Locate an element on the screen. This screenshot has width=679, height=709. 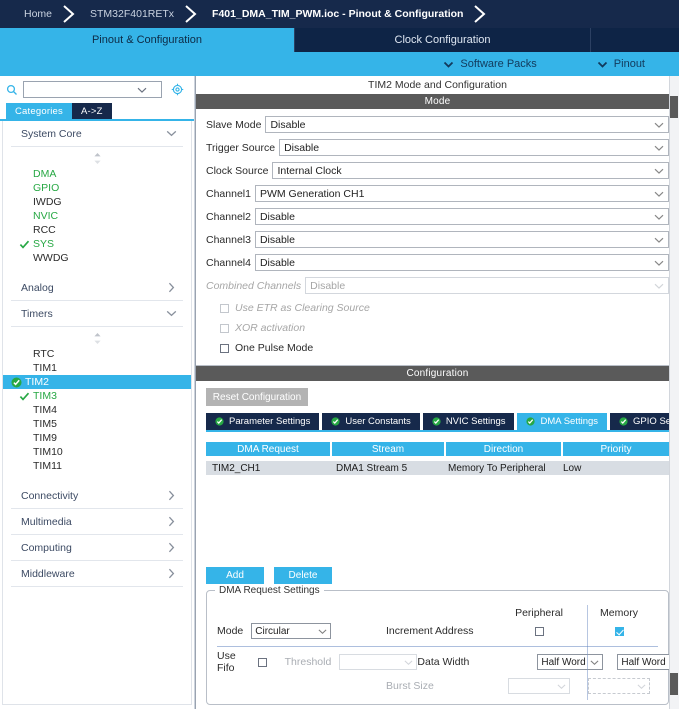
channel1-select: PWM Generation CH1 is located at coordinates (461, 193).